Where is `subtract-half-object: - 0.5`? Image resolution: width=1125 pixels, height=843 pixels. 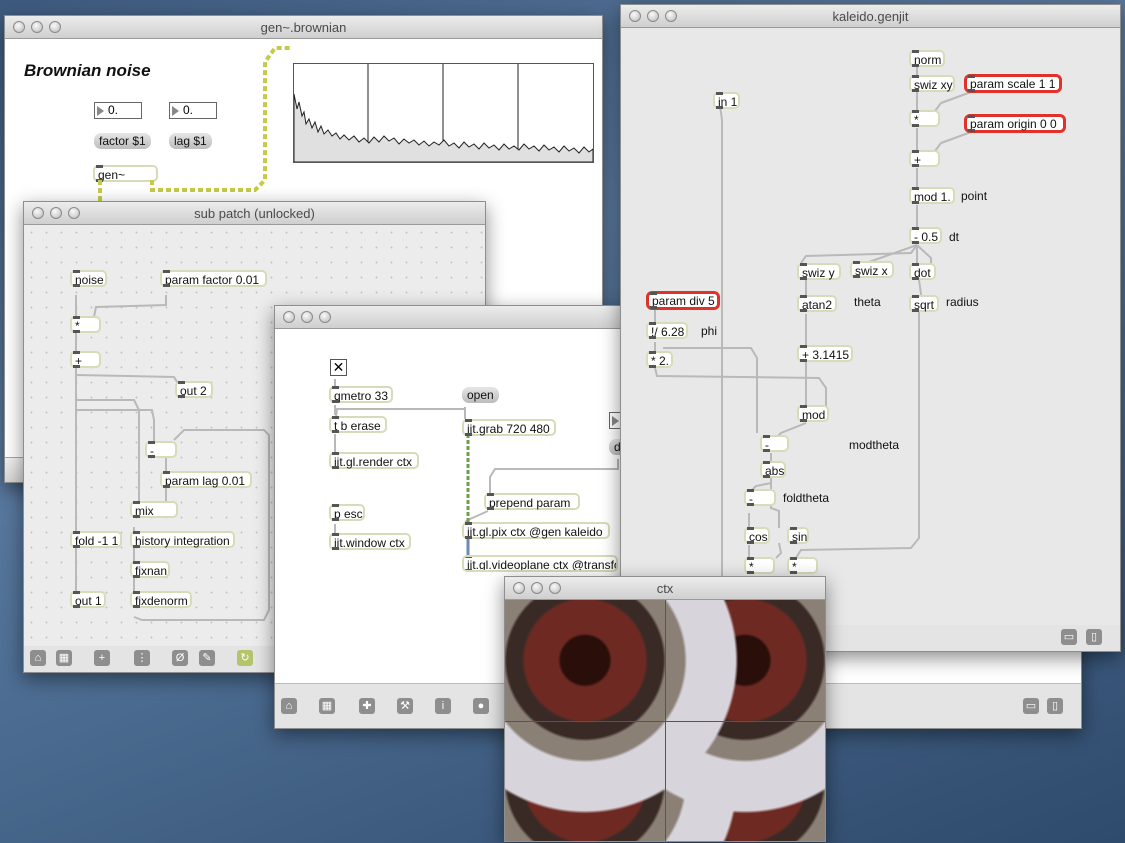
subtract-half-object: - 0.5 is located at coordinates (925, 235).